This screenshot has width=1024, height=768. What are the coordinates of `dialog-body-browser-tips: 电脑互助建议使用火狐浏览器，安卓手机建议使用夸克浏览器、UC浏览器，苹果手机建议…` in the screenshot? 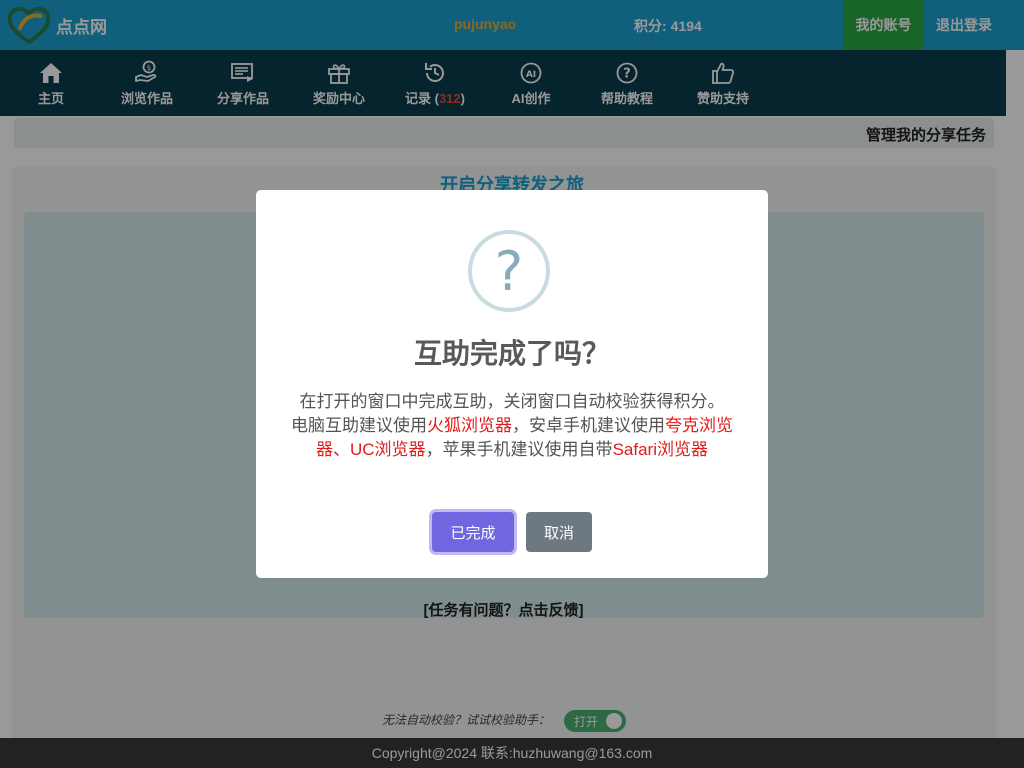 It's located at (512, 438).